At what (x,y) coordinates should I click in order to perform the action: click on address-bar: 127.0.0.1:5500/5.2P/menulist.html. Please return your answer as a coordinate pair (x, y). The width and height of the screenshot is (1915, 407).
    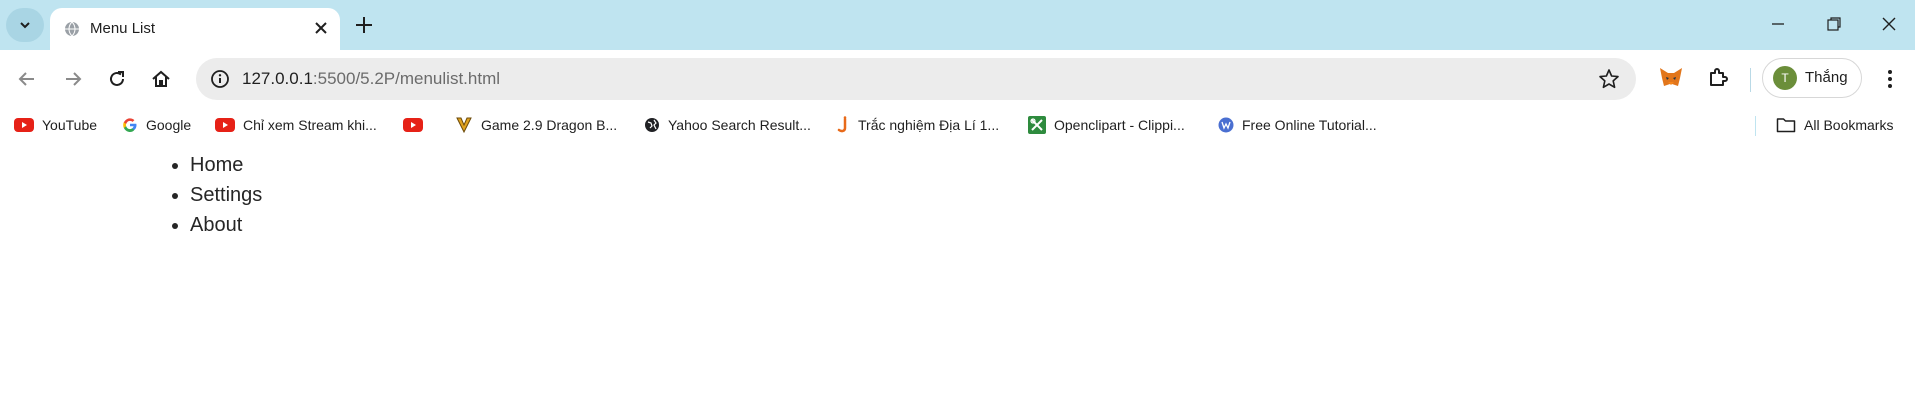
    Looking at the image, I should click on (916, 79).